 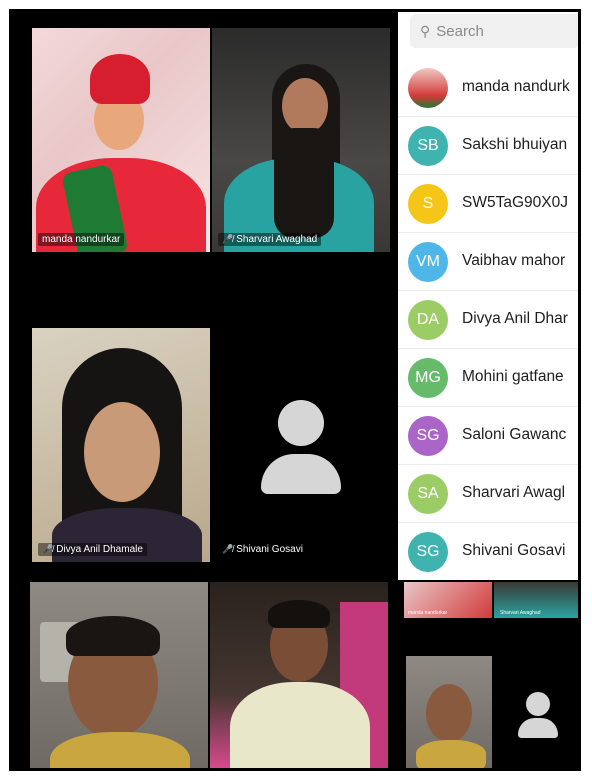 I want to click on video-tile-manda: manda nandurkar, so click(x=121, y=140).